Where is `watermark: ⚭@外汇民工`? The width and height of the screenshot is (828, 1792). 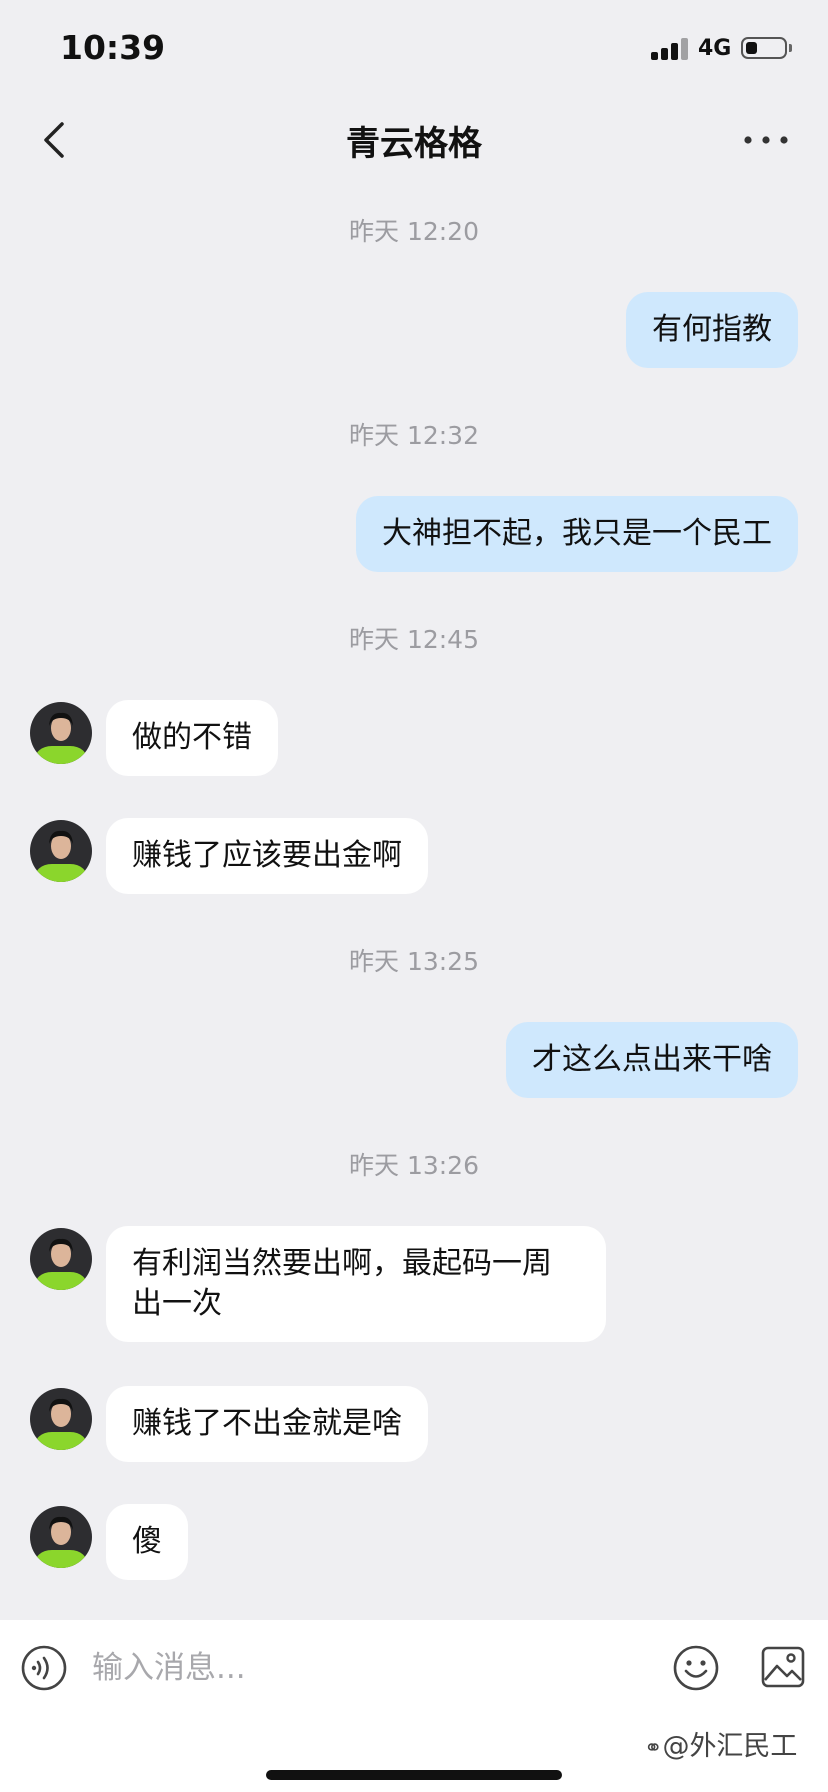
watermark: ⚭@外汇民工 is located at coordinates (720, 1743).